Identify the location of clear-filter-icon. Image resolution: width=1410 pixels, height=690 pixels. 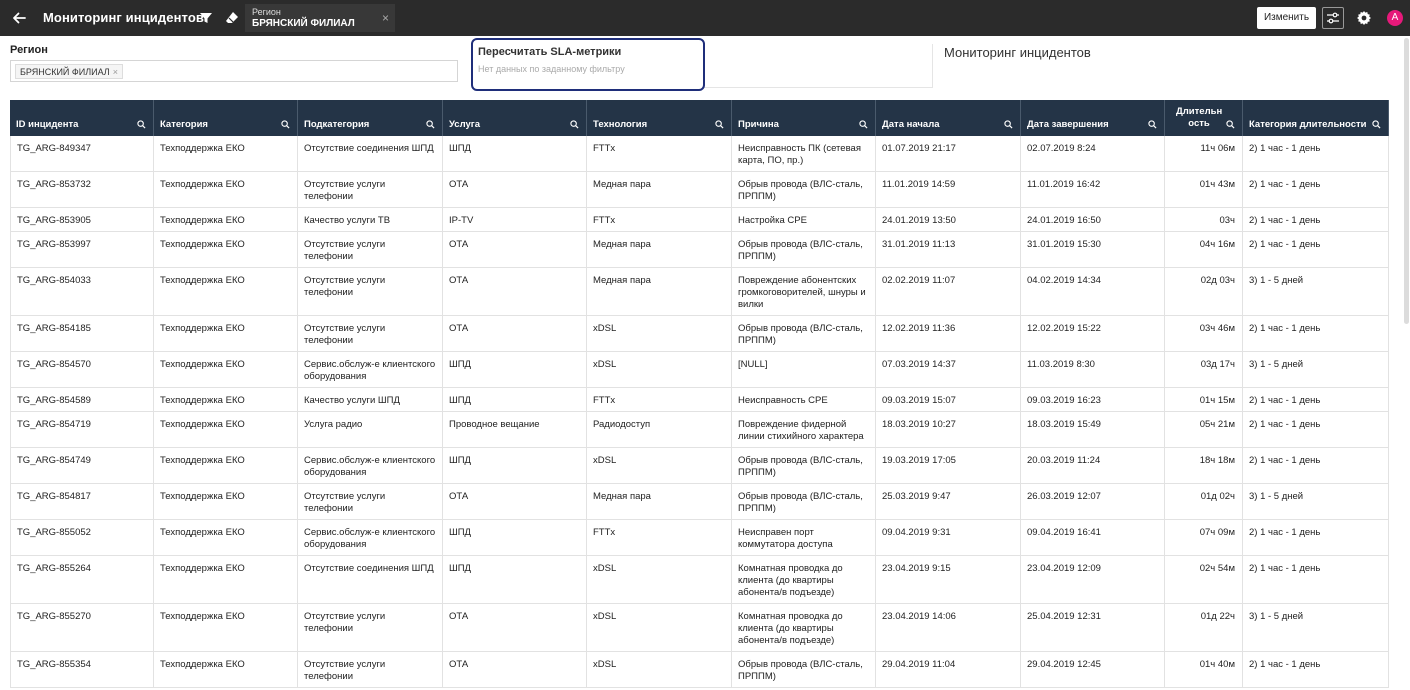
(232, 18).